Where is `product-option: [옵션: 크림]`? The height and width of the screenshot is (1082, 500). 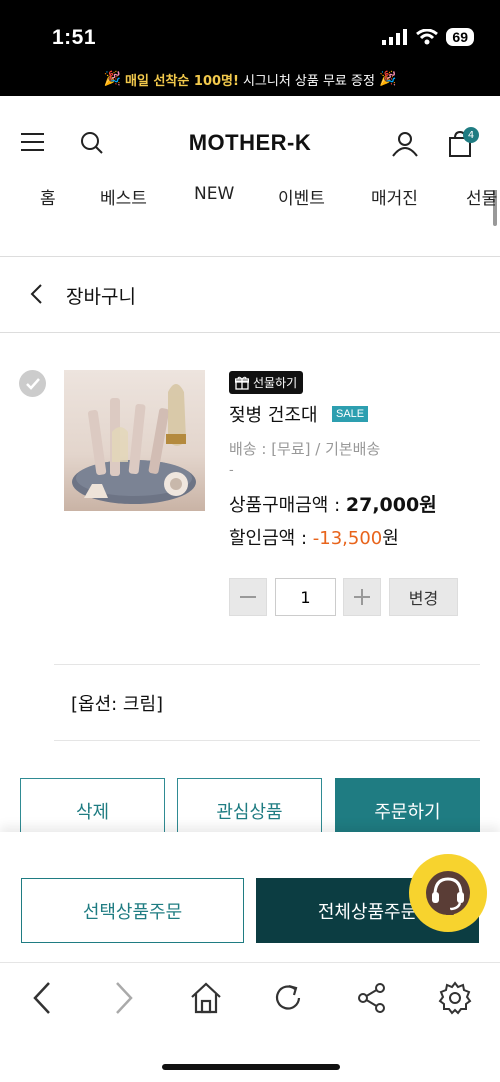
product-option: [옵션: 크림] is located at coordinates (117, 704).